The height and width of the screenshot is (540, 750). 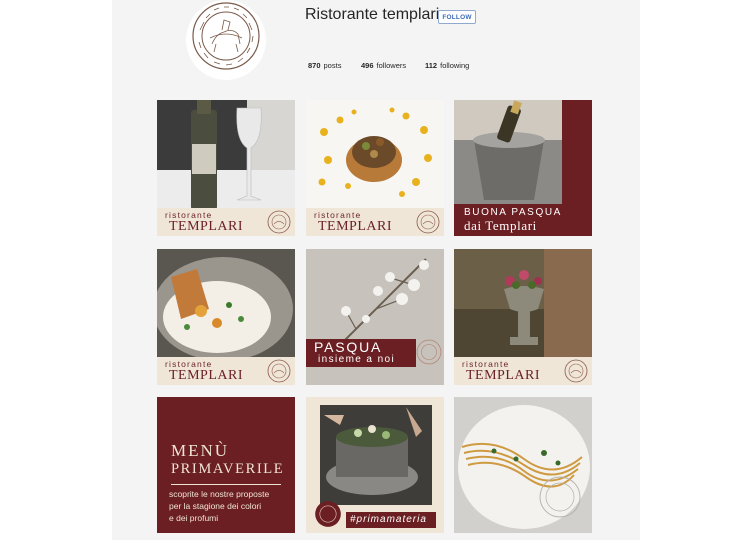 What do you see at coordinates (375, 465) in the screenshot?
I see `post-tile-8: #primamateria` at bounding box center [375, 465].